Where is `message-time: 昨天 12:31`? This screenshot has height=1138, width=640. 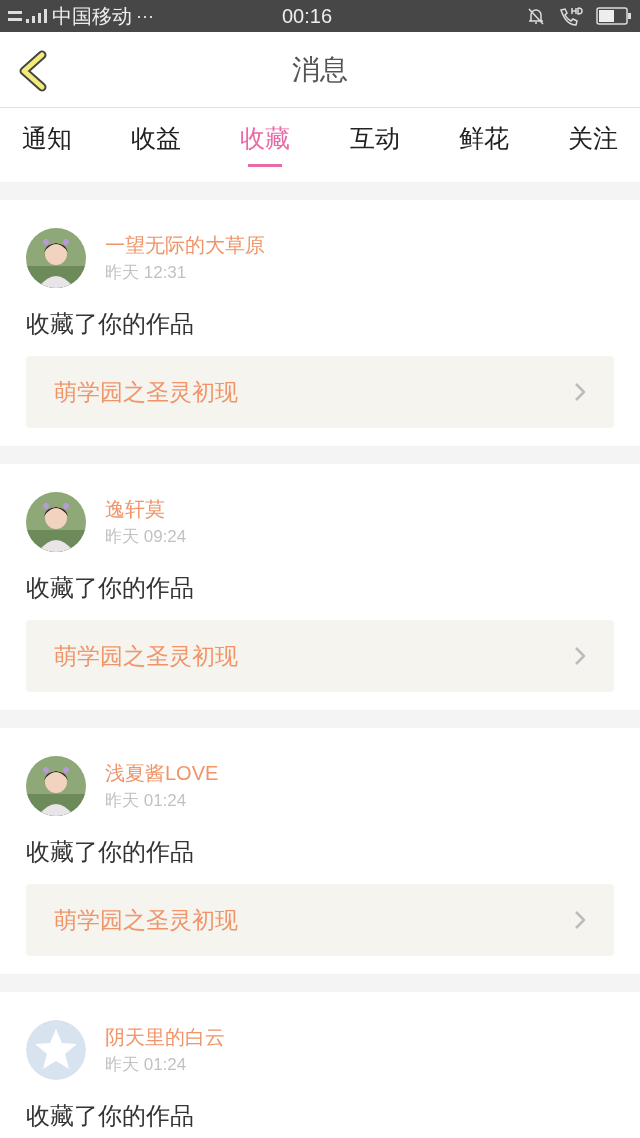 message-time: 昨天 12:31 is located at coordinates (146, 273).